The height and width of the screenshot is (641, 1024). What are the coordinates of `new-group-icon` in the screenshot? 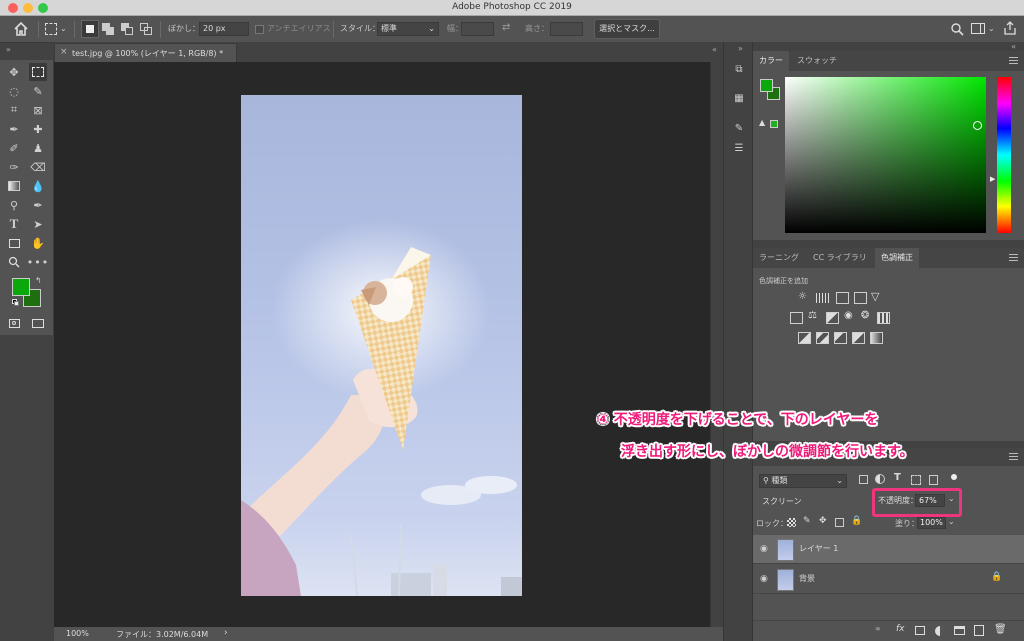 It's located at (959, 630).